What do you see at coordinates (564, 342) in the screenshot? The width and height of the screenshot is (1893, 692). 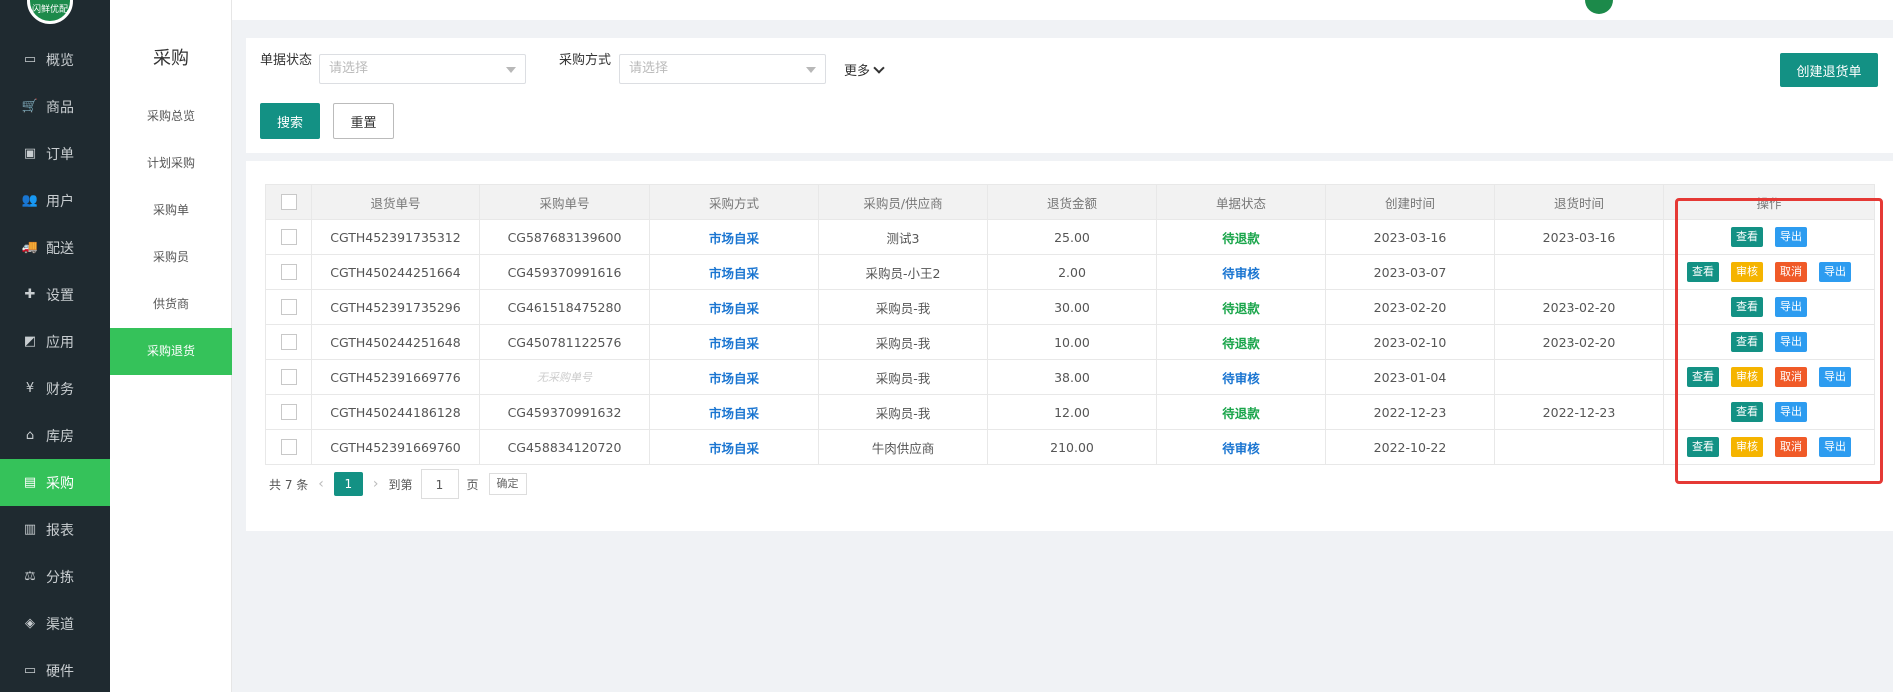 I see `po-no-text: CG450781122576` at bounding box center [564, 342].